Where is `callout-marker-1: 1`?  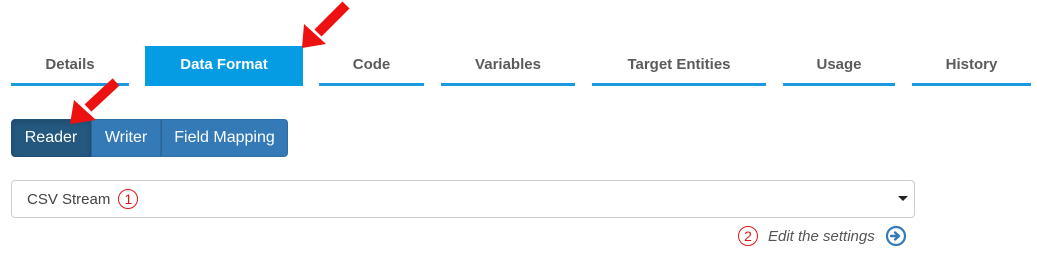 callout-marker-1: 1 is located at coordinates (128, 199).